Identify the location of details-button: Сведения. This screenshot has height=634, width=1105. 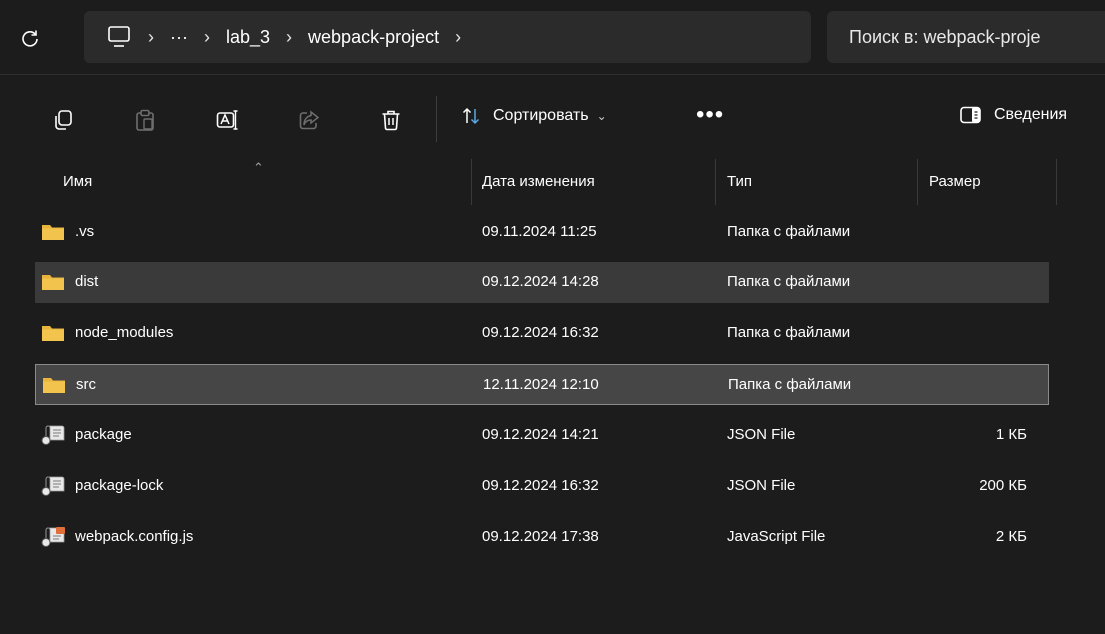
(1013, 115).